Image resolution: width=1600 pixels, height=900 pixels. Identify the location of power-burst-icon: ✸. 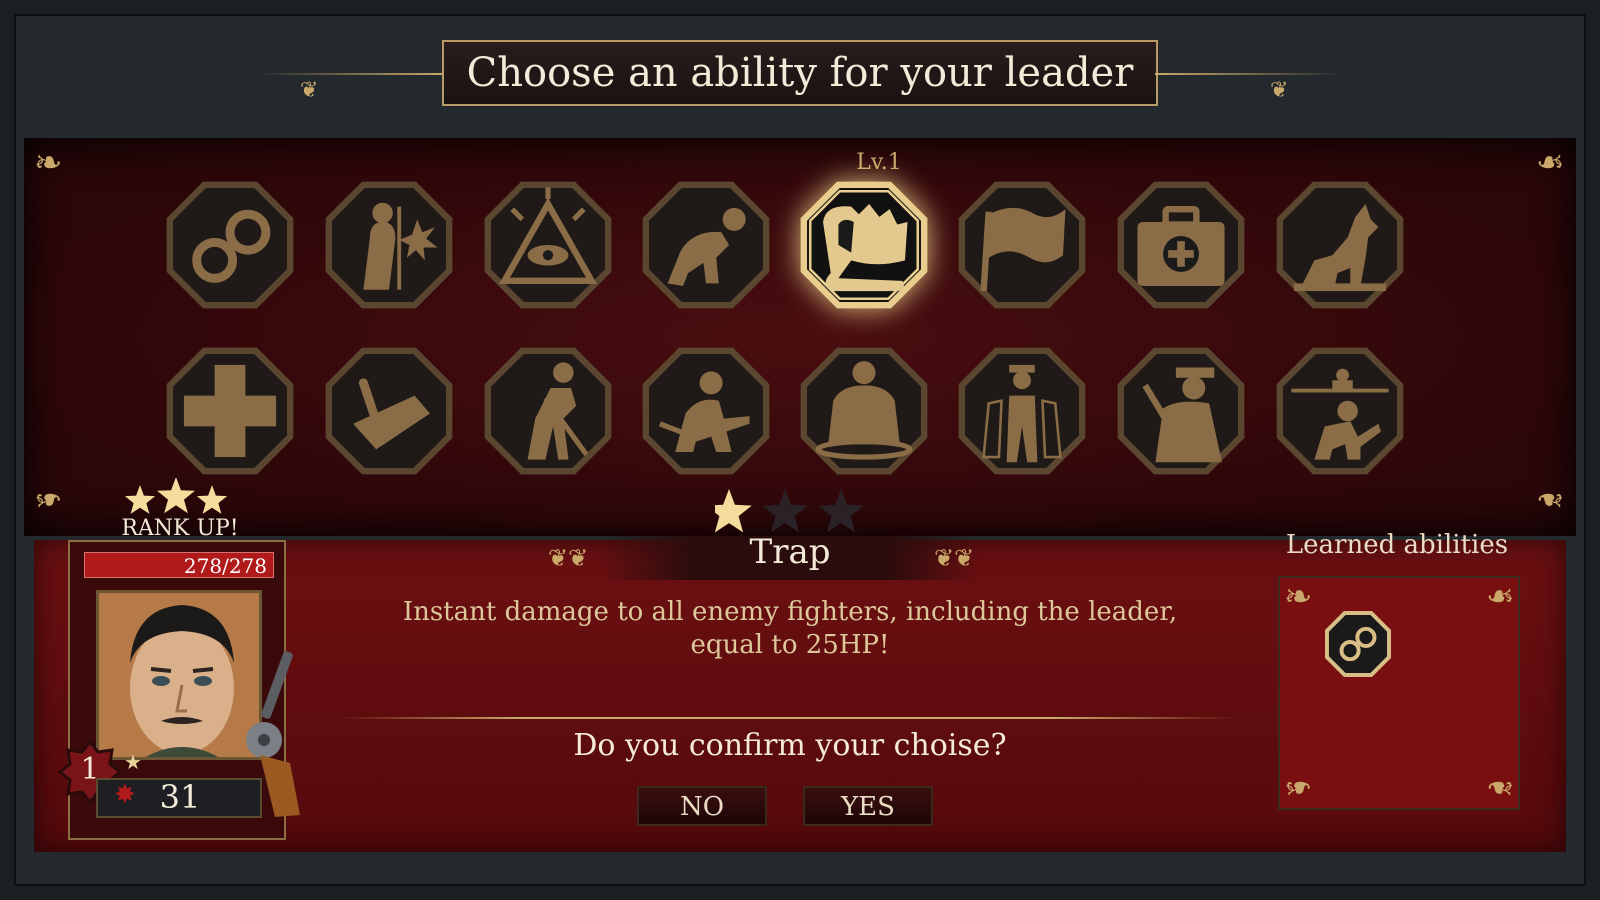
(125, 795).